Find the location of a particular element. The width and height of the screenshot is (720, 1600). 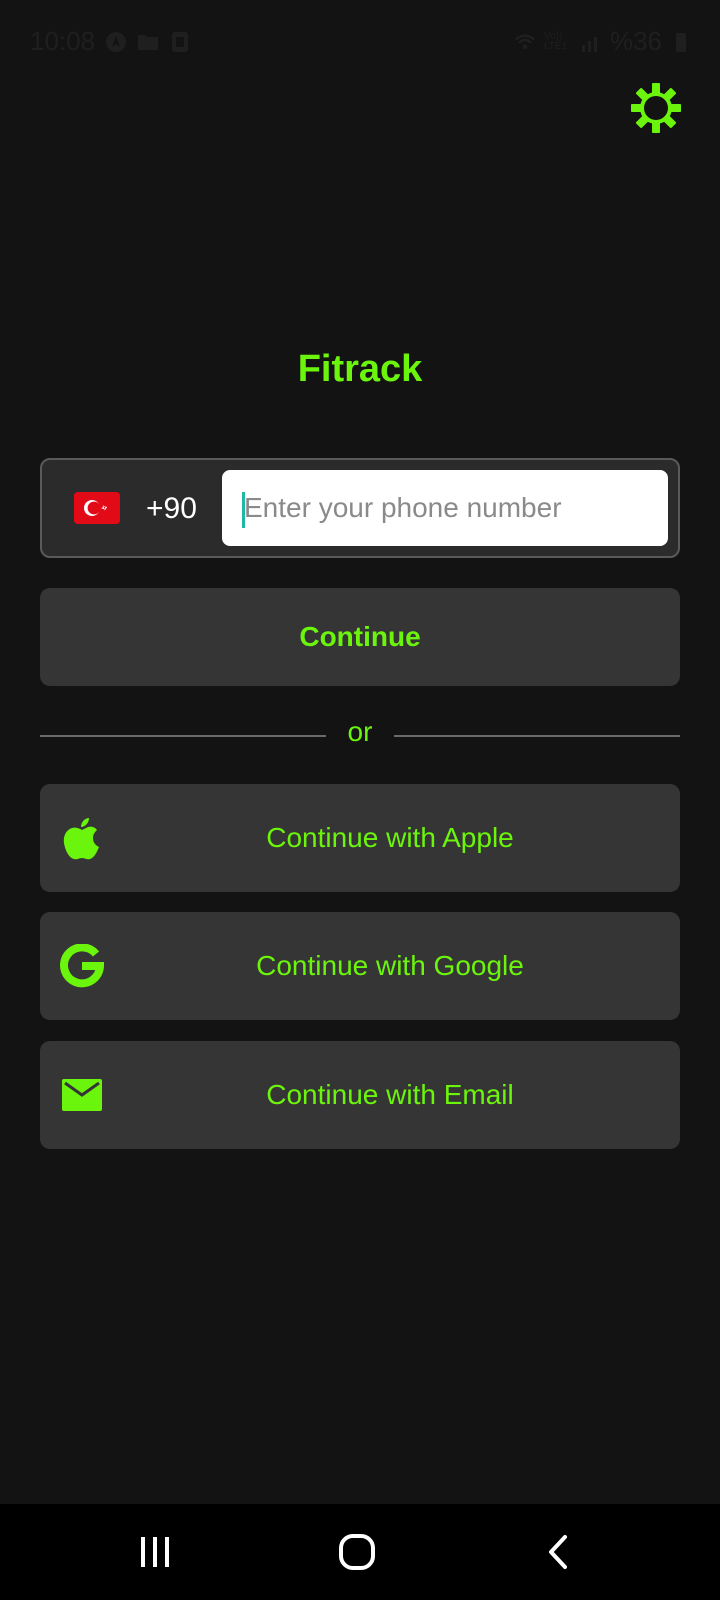

recents-icon is located at coordinates (155, 1552).